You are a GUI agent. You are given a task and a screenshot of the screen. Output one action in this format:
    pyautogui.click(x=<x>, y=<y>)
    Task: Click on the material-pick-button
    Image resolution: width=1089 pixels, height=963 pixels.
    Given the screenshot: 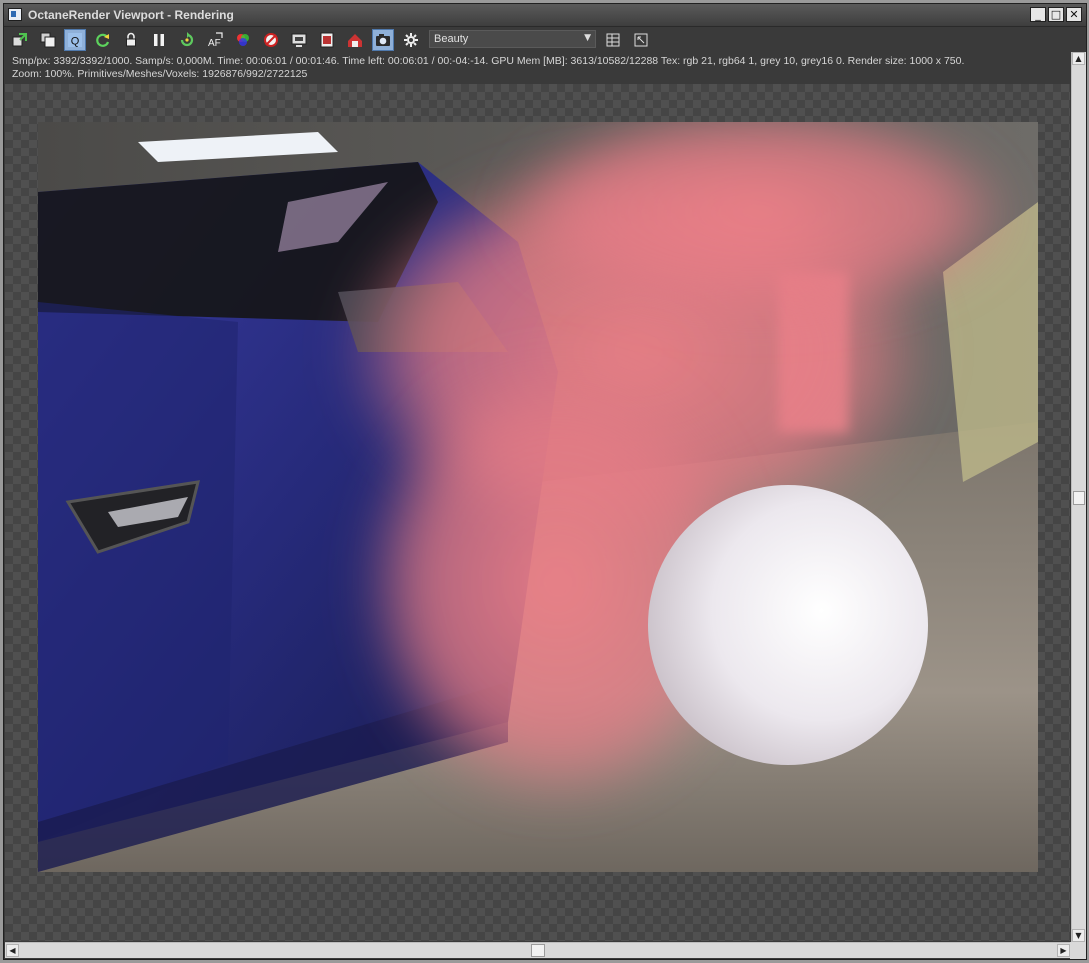 What is the action you would take?
    pyautogui.click(x=271, y=40)
    